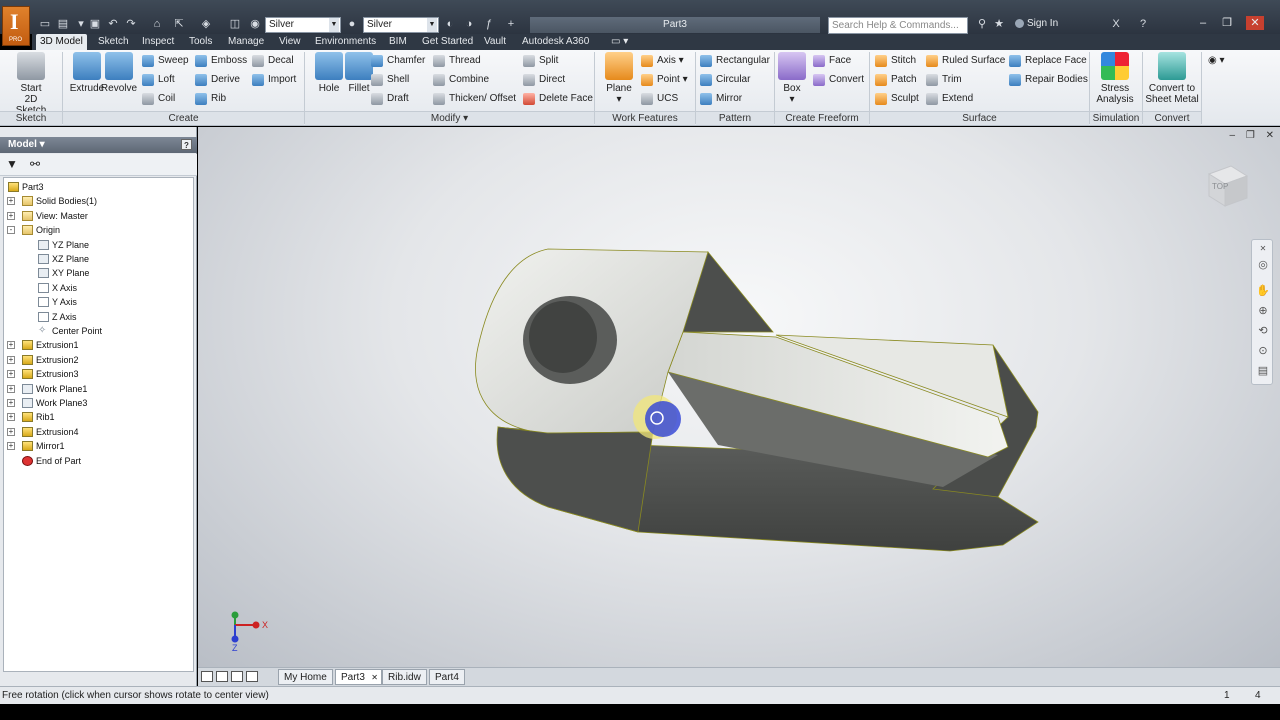 This screenshot has height=720, width=1280. I want to click on filter-icon: ▼, so click(12, 164).